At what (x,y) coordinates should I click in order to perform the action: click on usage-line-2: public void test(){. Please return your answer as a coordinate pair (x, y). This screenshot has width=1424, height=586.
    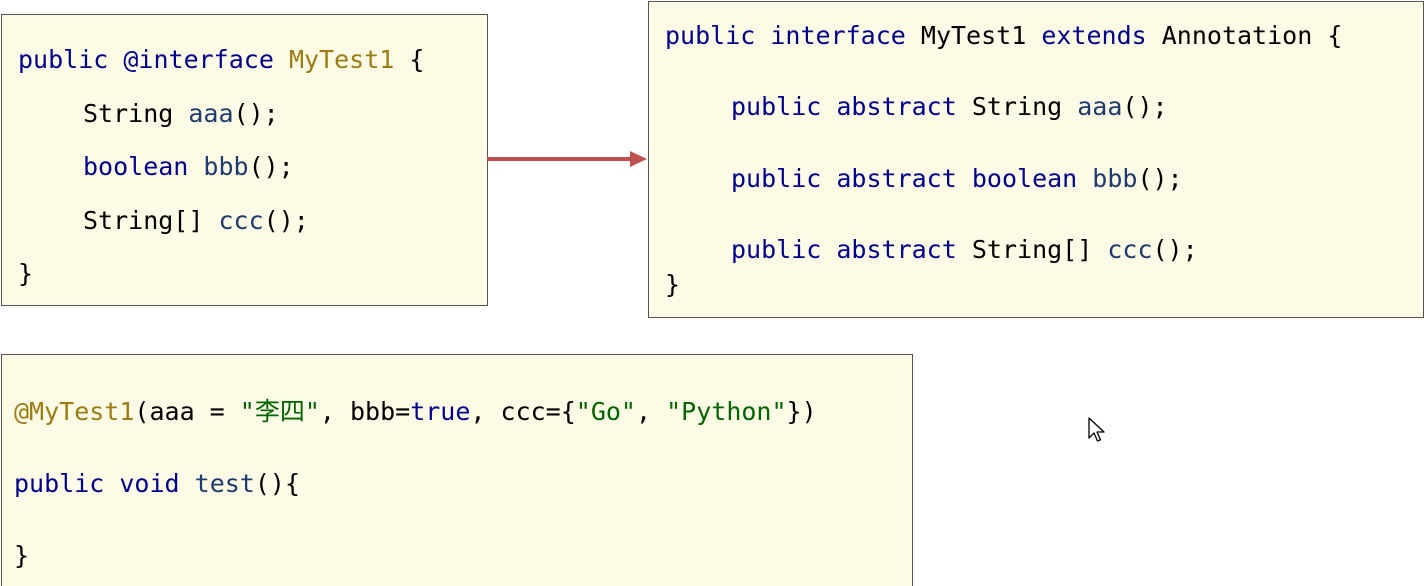
    Looking at the image, I should click on (157, 484).